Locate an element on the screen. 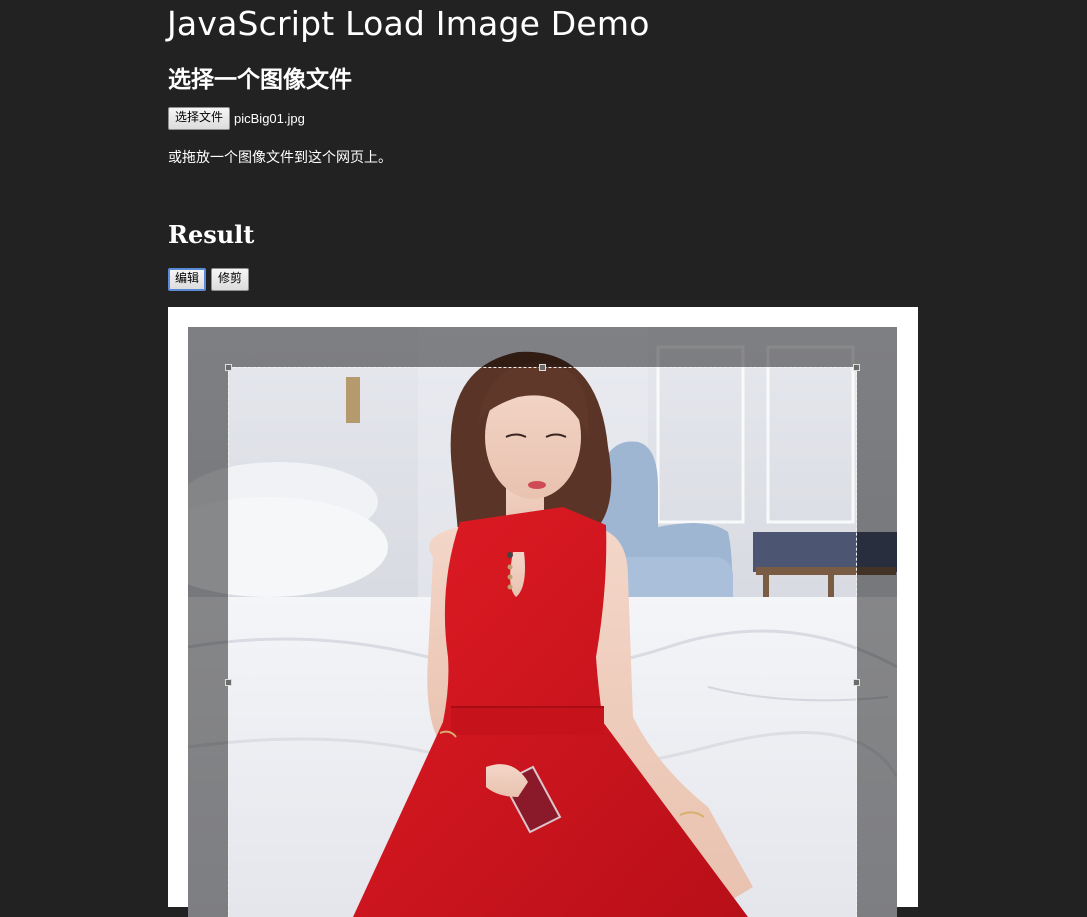  drop-hint: 或拖放一个图像文件到这个网页上。 is located at coordinates (280, 158).